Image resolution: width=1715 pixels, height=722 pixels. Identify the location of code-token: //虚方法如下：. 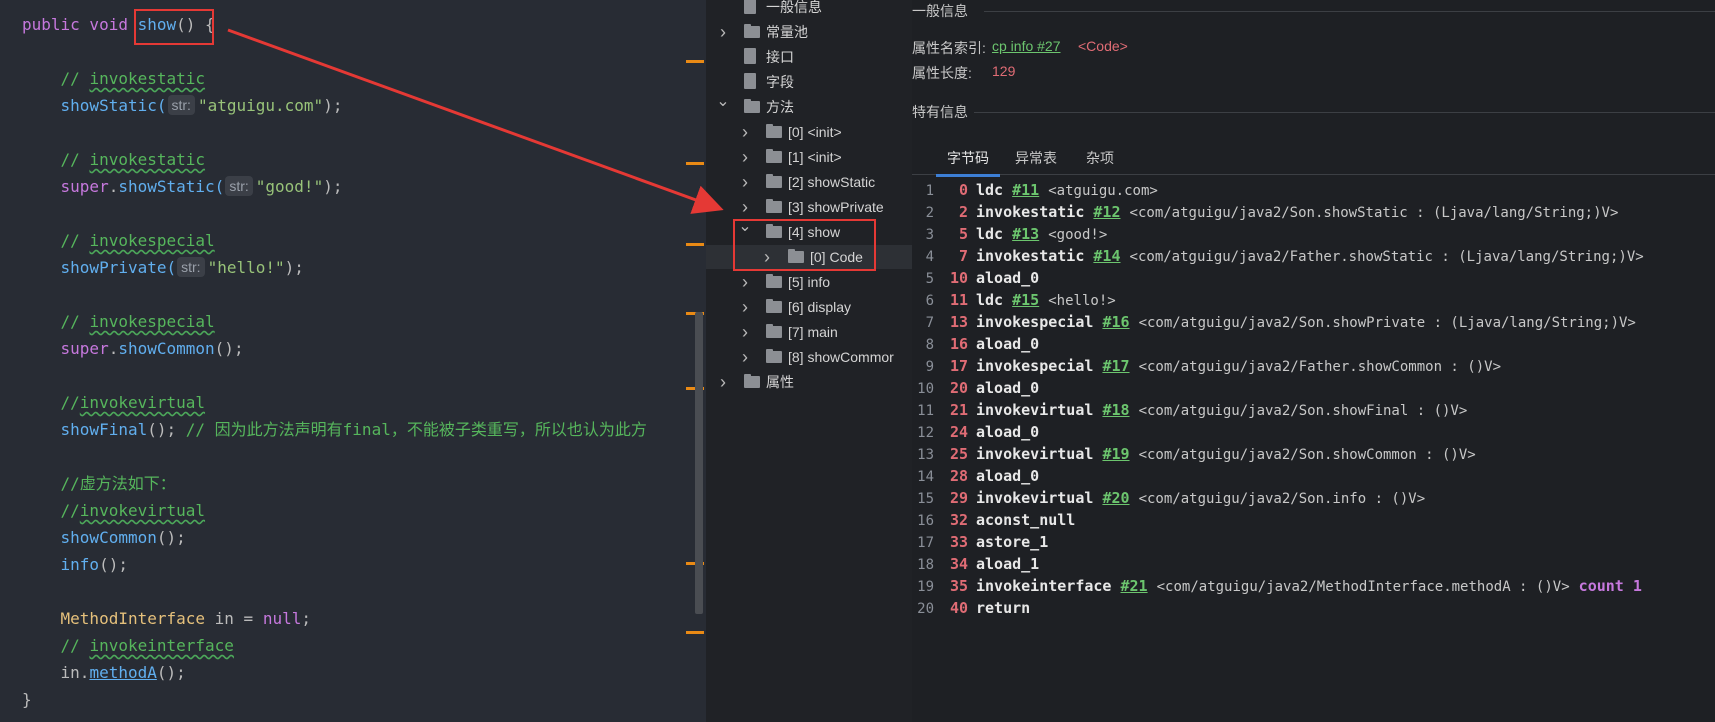
(99, 483).